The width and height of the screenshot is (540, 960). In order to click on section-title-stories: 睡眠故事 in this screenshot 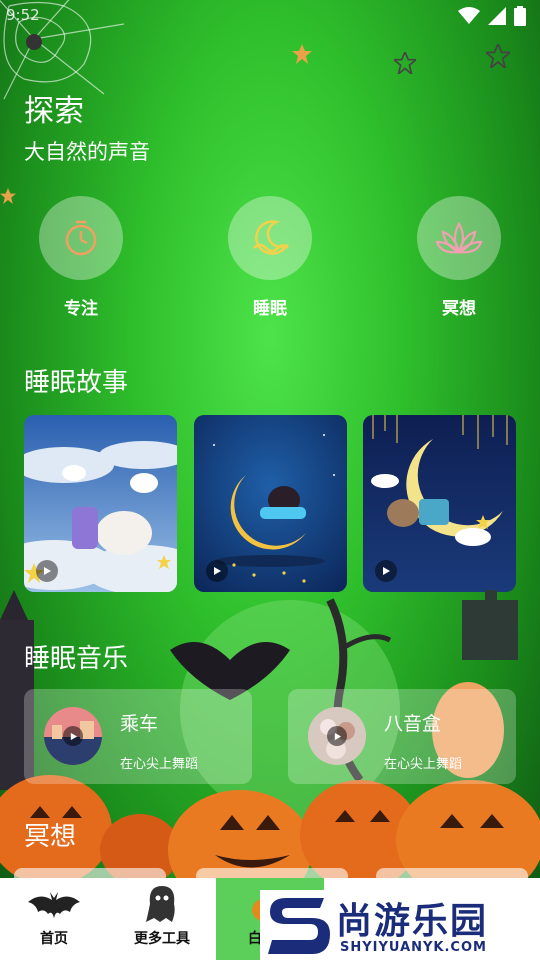, I will do `click(76, 383)`.